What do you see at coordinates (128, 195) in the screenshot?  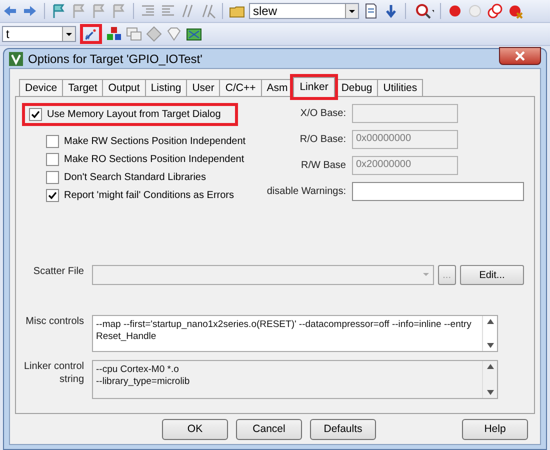 I see `option-checkbox: Report 'might fail' Conditions as Errors` at bounding box center [128, 195].